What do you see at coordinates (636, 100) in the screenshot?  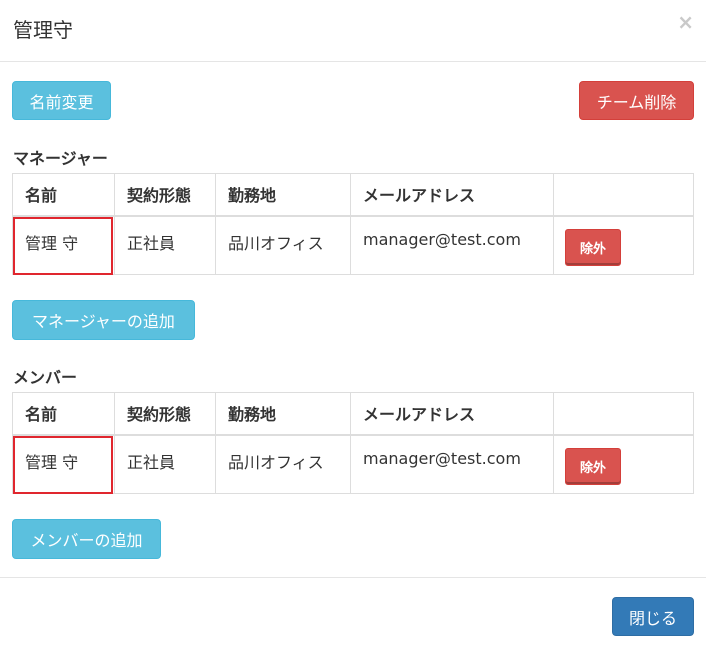 I see `delete-team-button: チーム削除` at bounding box center [636, 100].